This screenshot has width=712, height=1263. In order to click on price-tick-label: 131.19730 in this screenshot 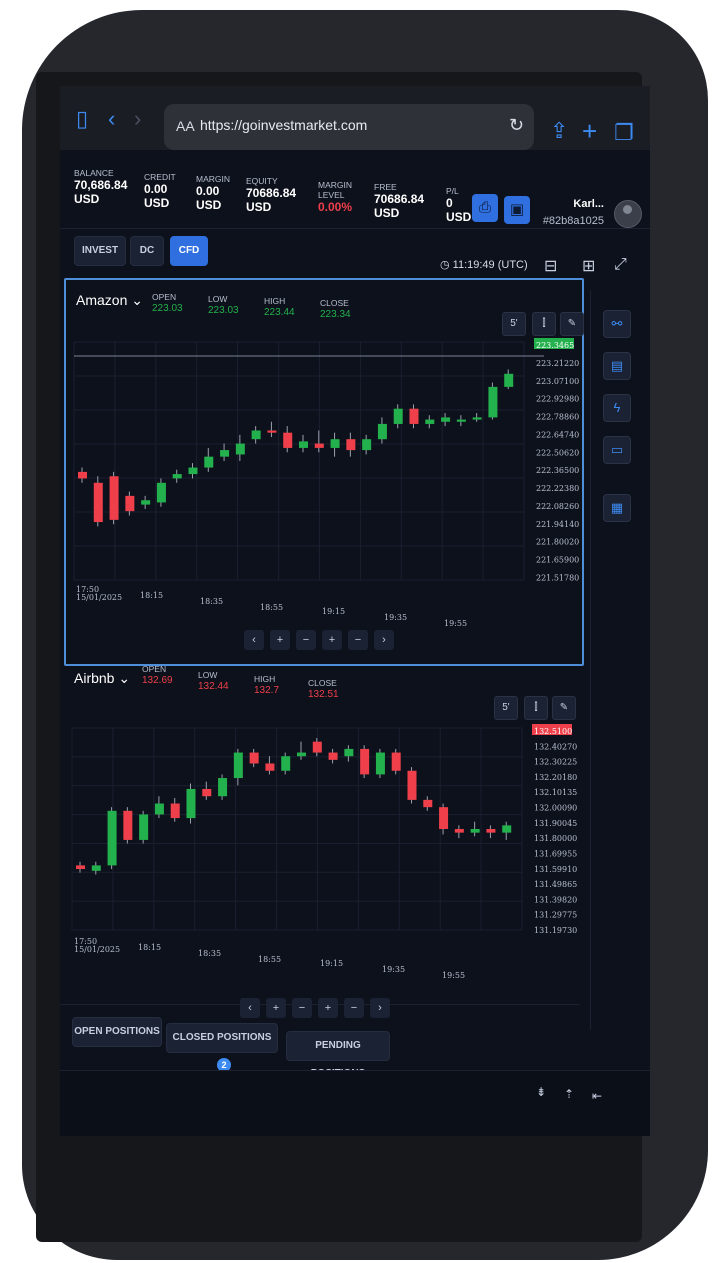, I will do `click(555, 930)`.